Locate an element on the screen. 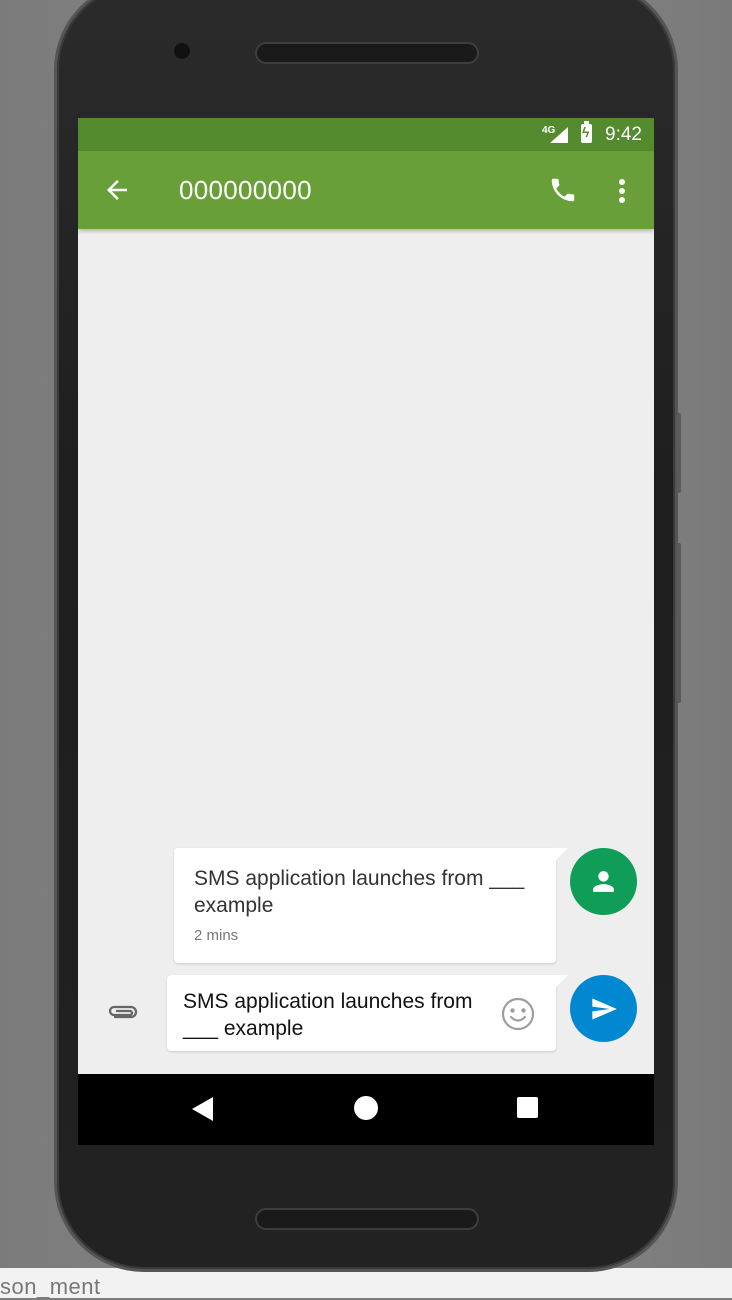 This screenshot has width=732, height=1300. compose-tail is located at coordinates (562, 981).